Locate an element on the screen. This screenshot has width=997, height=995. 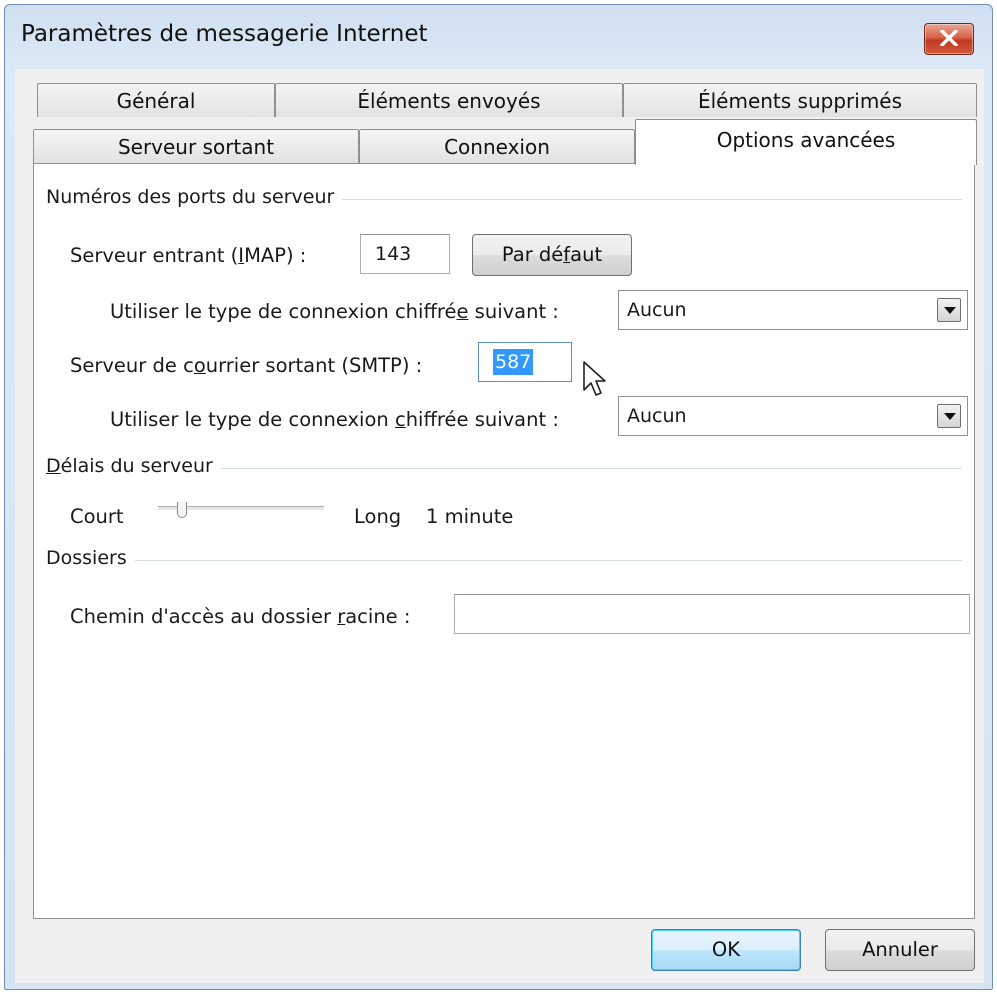
tab-outgoing-server: Serveur sortant is located at coordinates (196, 146).